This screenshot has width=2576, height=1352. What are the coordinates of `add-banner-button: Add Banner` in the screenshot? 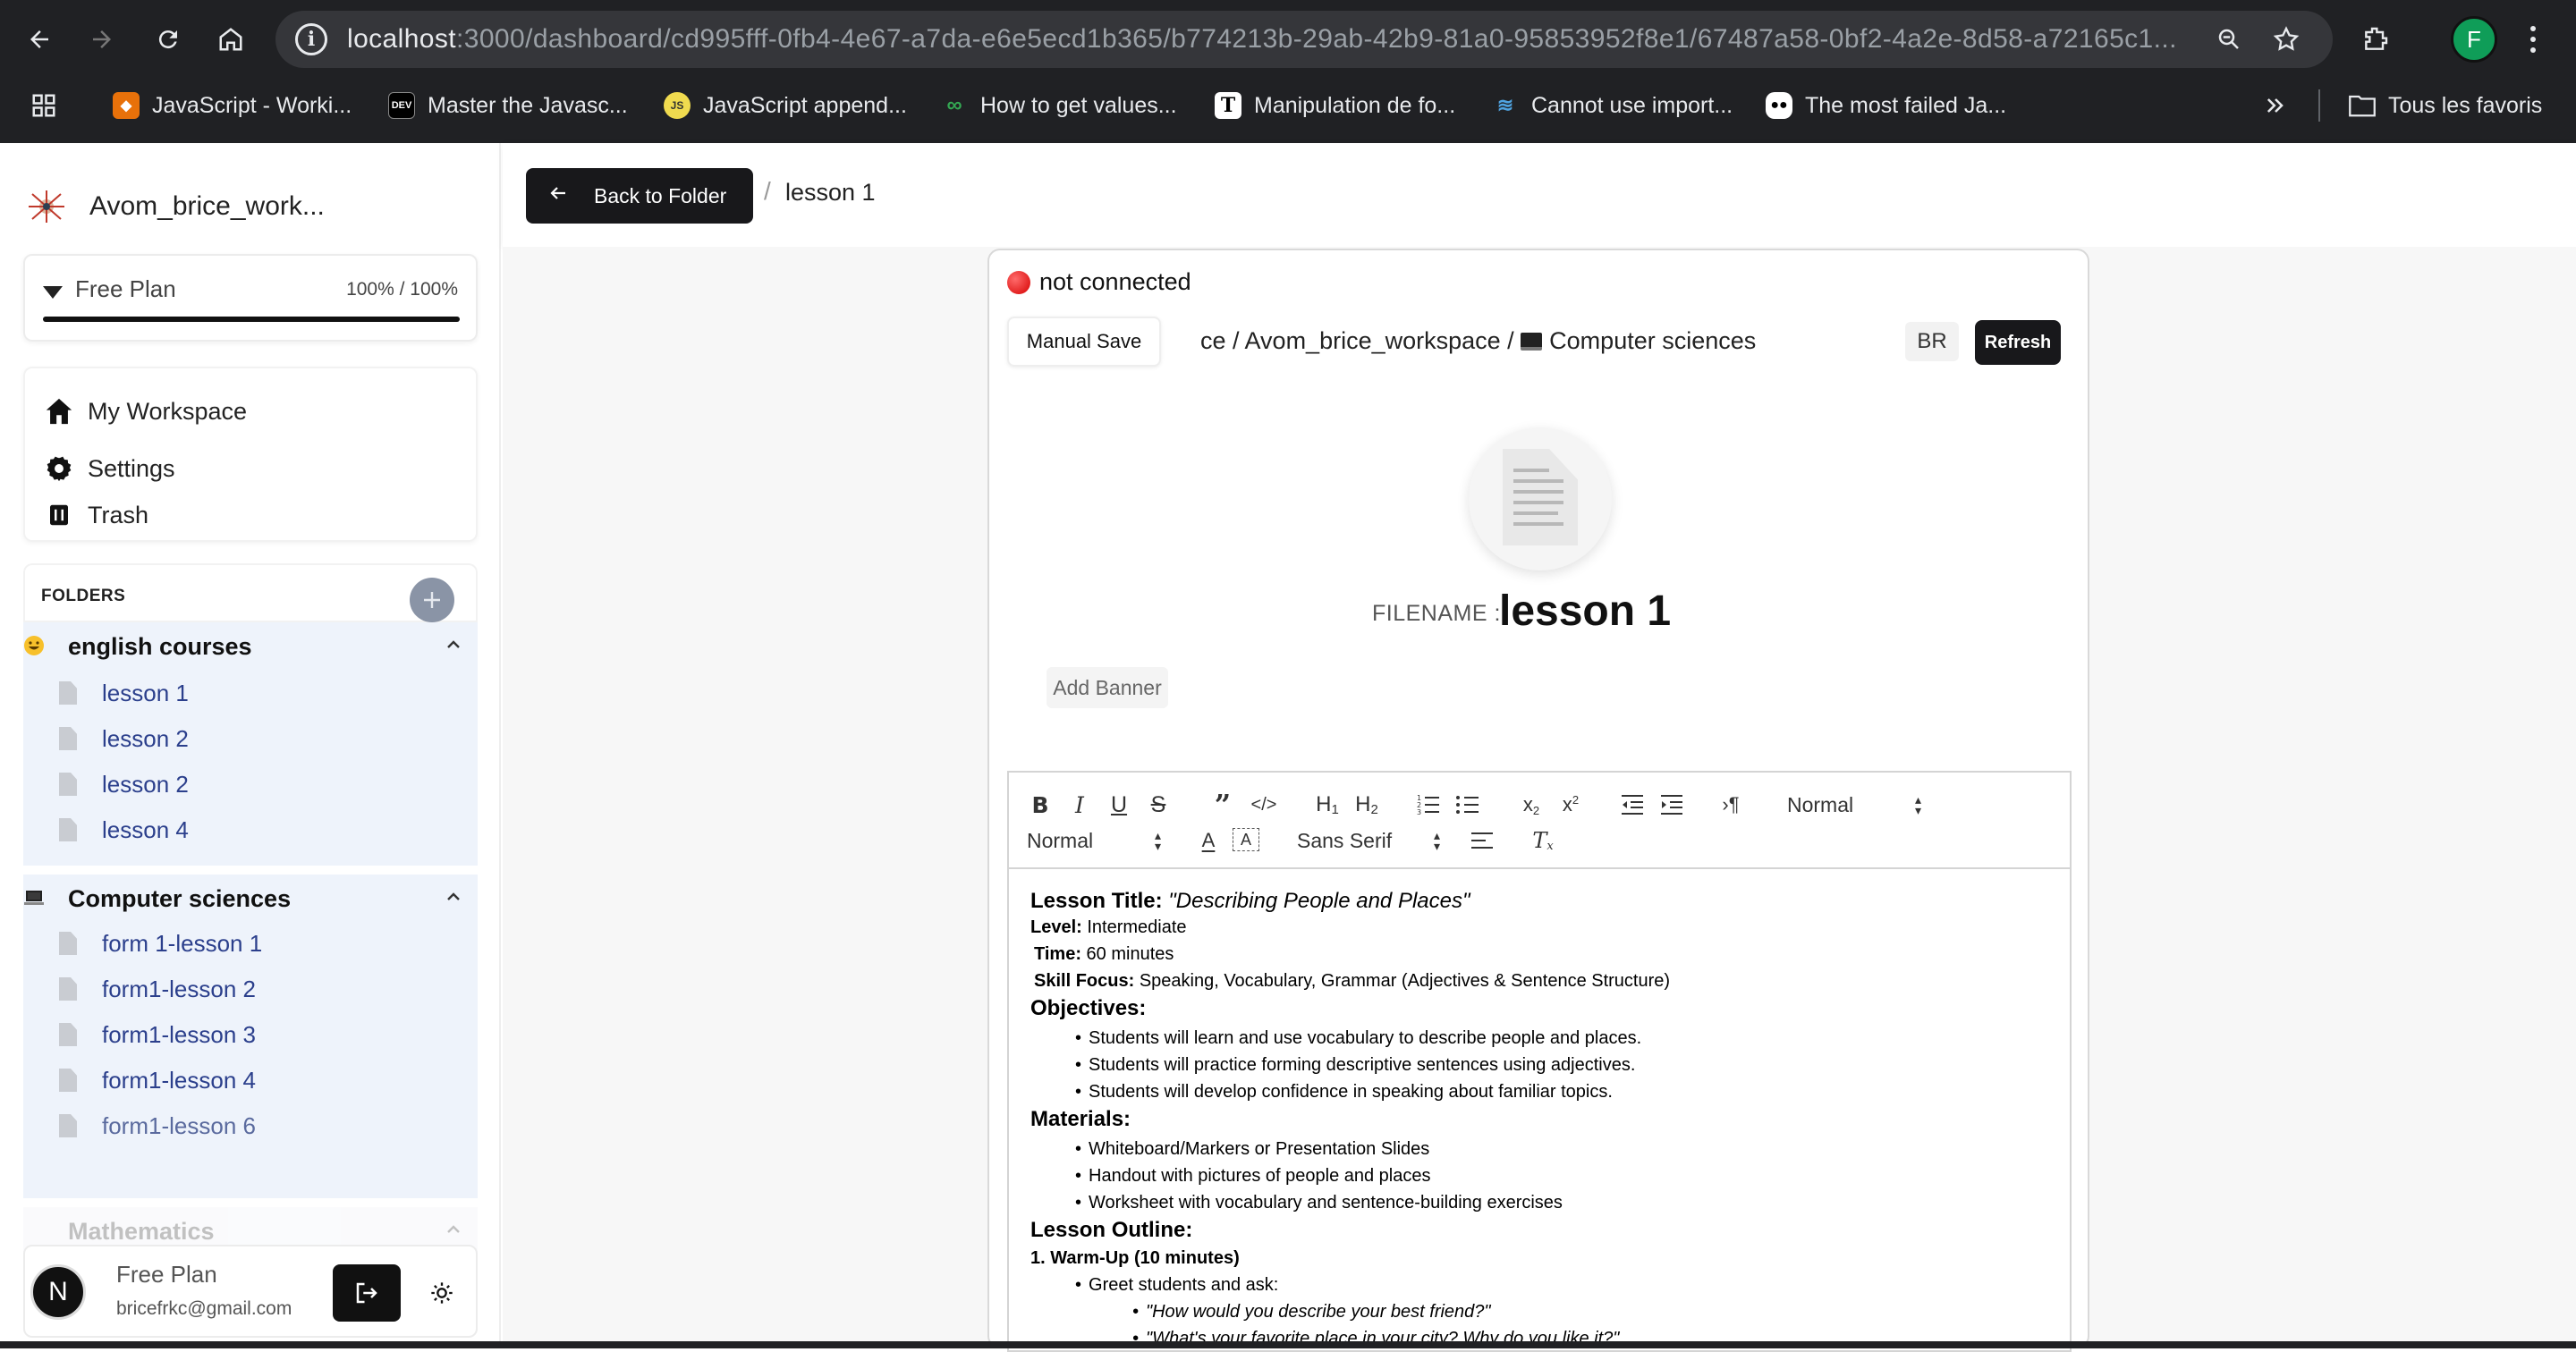 It's located at (1107, 687).